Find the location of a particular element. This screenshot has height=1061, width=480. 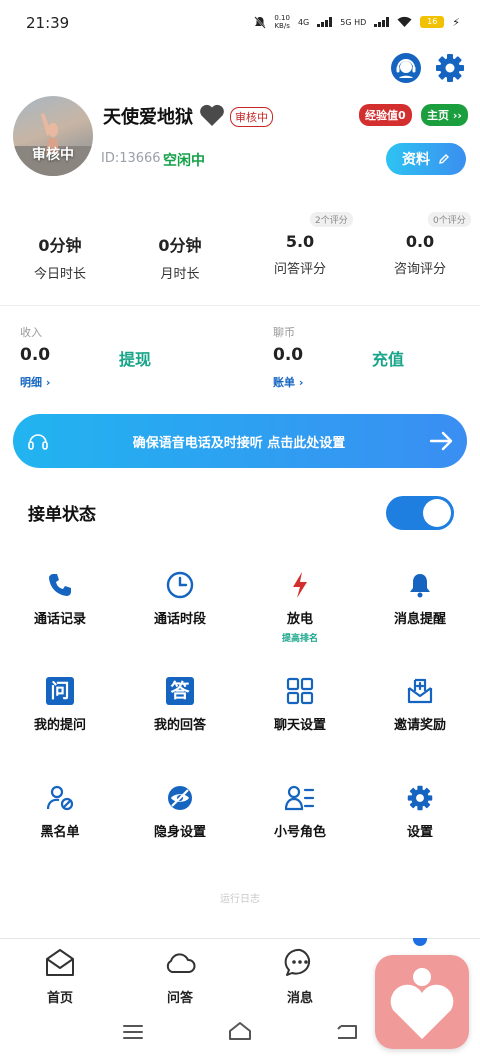

status-indicators: 0.10 KB/s 4G 5G HD 16 ⚡ is located at coordinates (357, 22).